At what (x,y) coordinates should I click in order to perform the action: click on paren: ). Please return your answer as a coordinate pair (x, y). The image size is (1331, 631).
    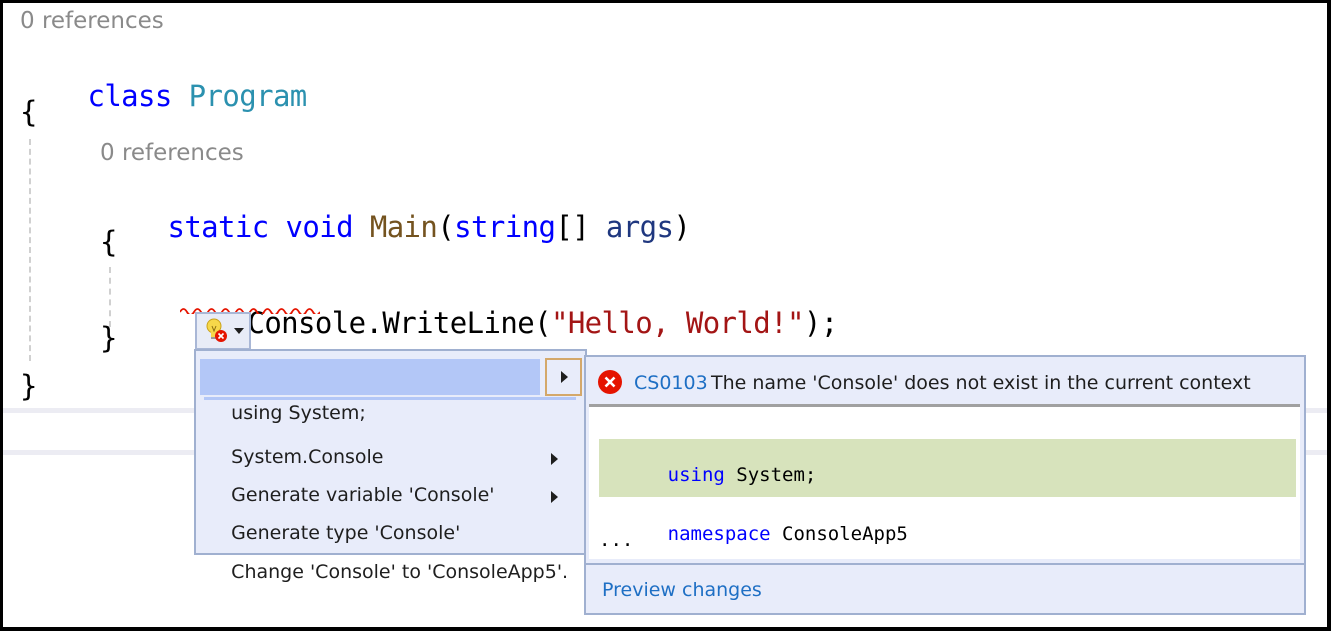
    Looking at the image, I should click on (682, 227).